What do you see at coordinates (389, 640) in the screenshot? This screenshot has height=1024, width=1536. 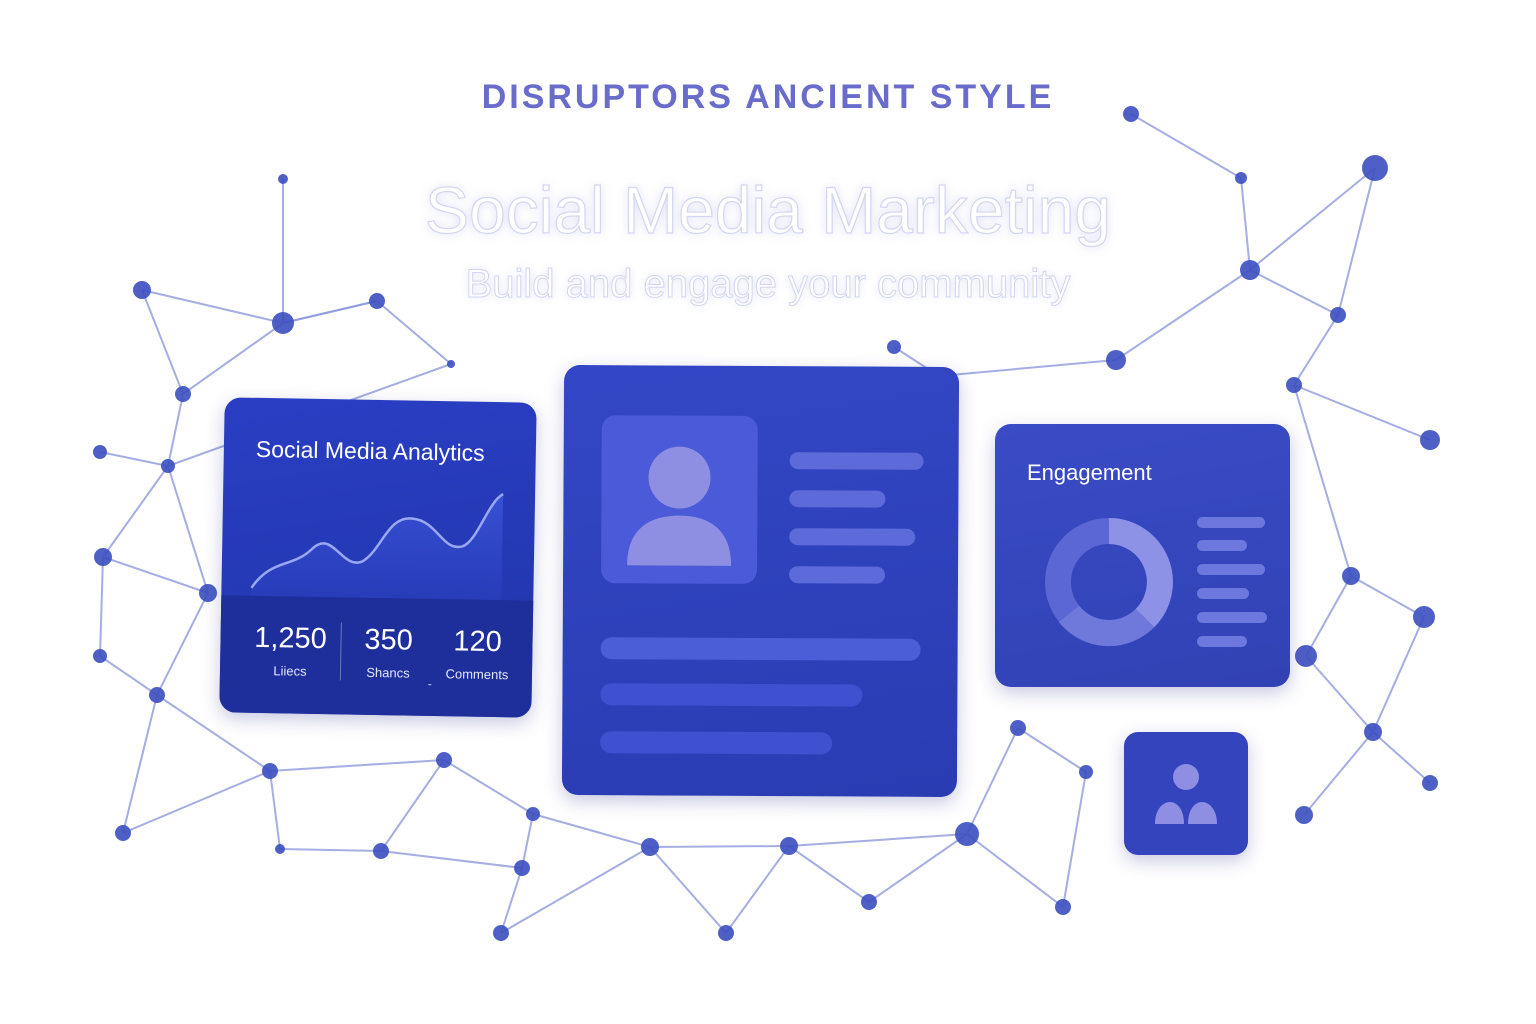 I see `stat-shares-value: 350` at bounding box center [389, 640].